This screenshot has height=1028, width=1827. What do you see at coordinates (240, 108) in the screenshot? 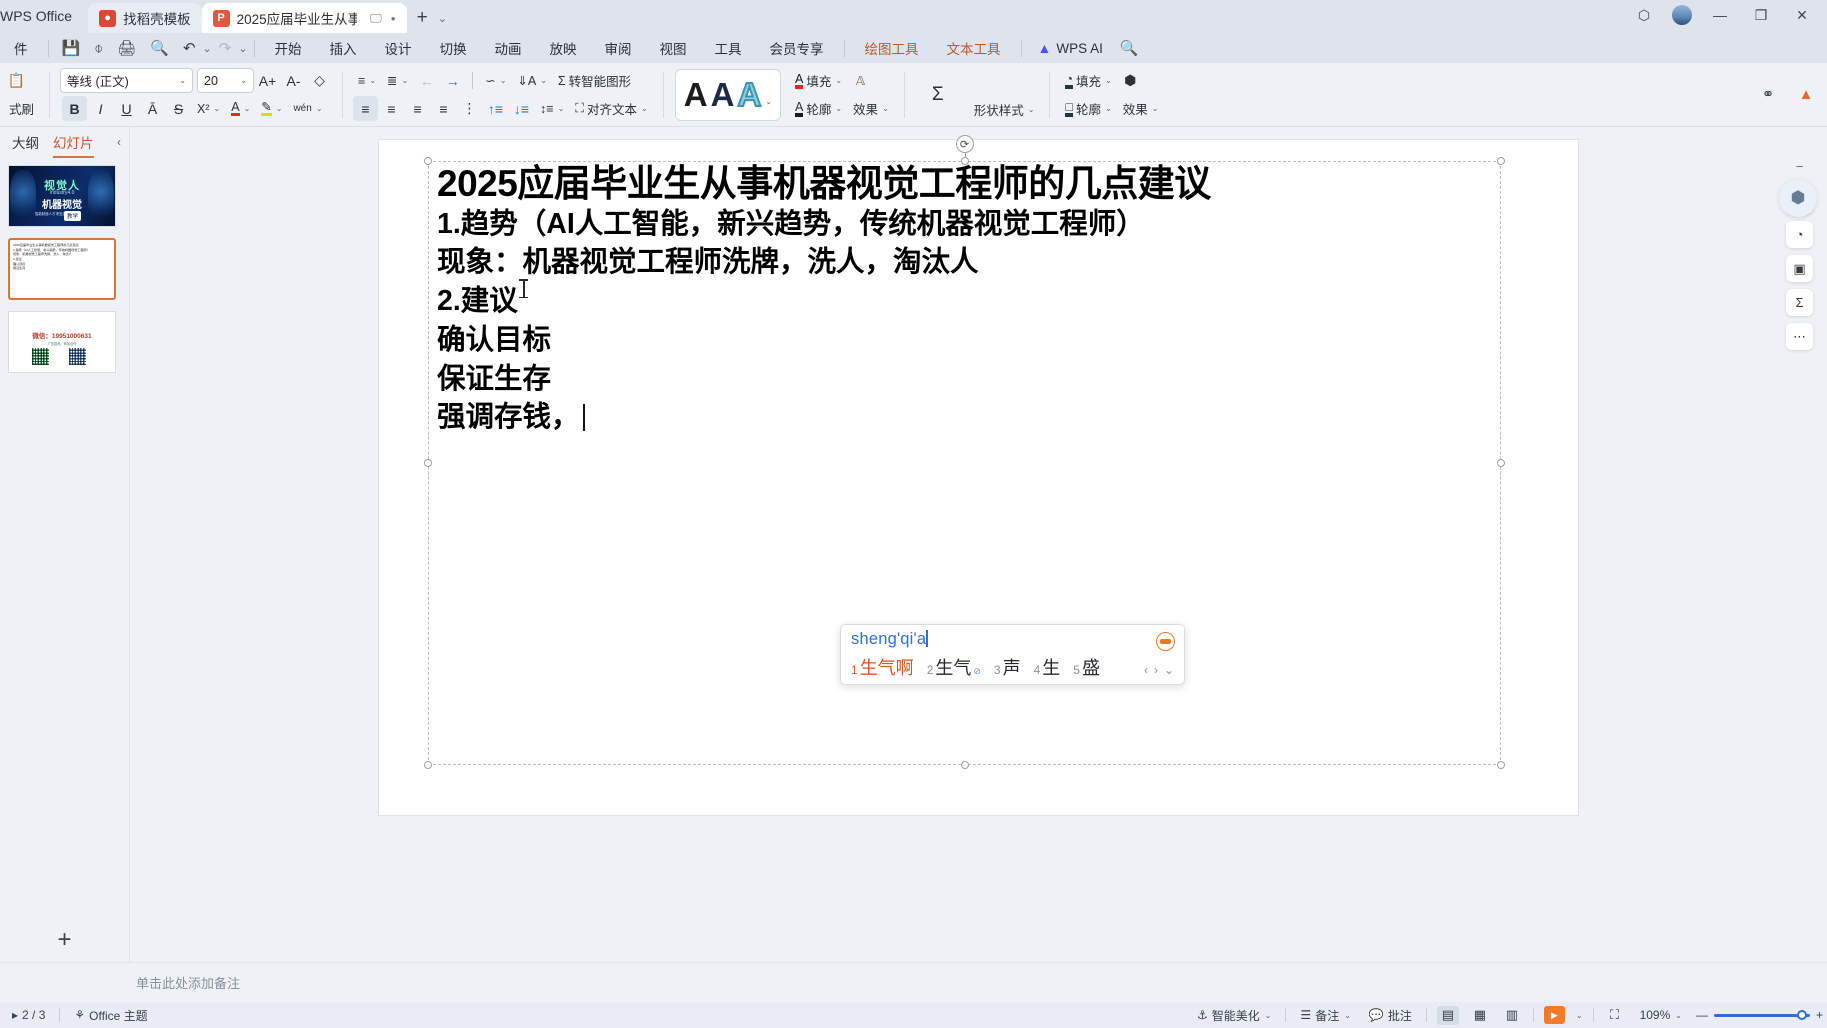
I see `font-color-button: A ⌄` at bounding box center [240, 108].